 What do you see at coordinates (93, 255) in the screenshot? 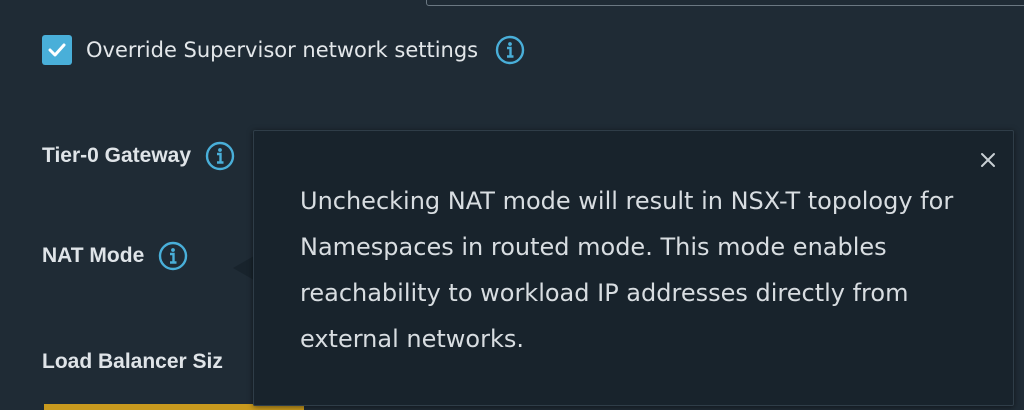
I see `nat-mode-label: NAT Mode` at bounding box center [93, 255].